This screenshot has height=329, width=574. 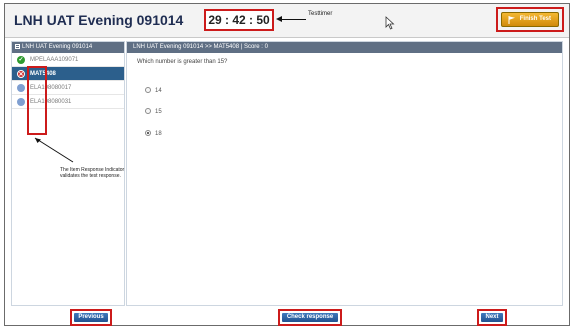 I want to click on test-timer: 29 : 42 : 50, so click(x=239, y=20).